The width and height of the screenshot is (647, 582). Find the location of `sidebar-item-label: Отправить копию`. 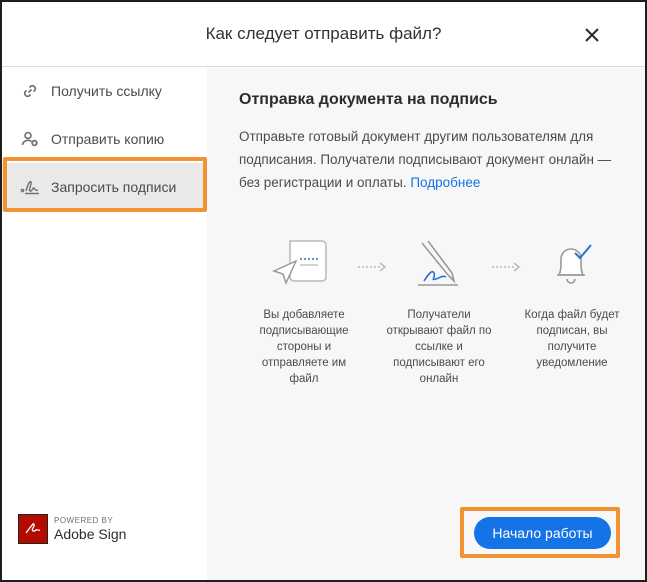

sidebar-item-label: Отправить копию is located at coordinates (108, 139).